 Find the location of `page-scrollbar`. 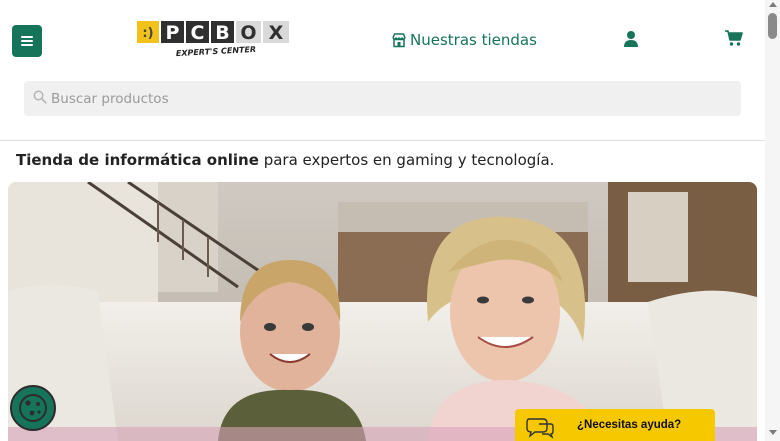

page-scrollbar is located at coordinates (772, 220).